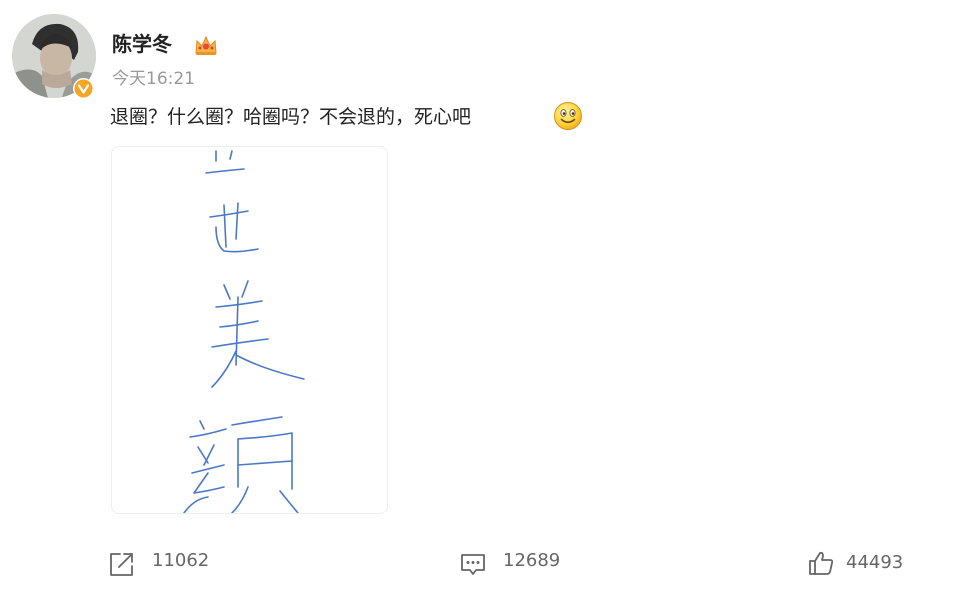  I want to click on thumbs-up-icon, so click(821, 563).